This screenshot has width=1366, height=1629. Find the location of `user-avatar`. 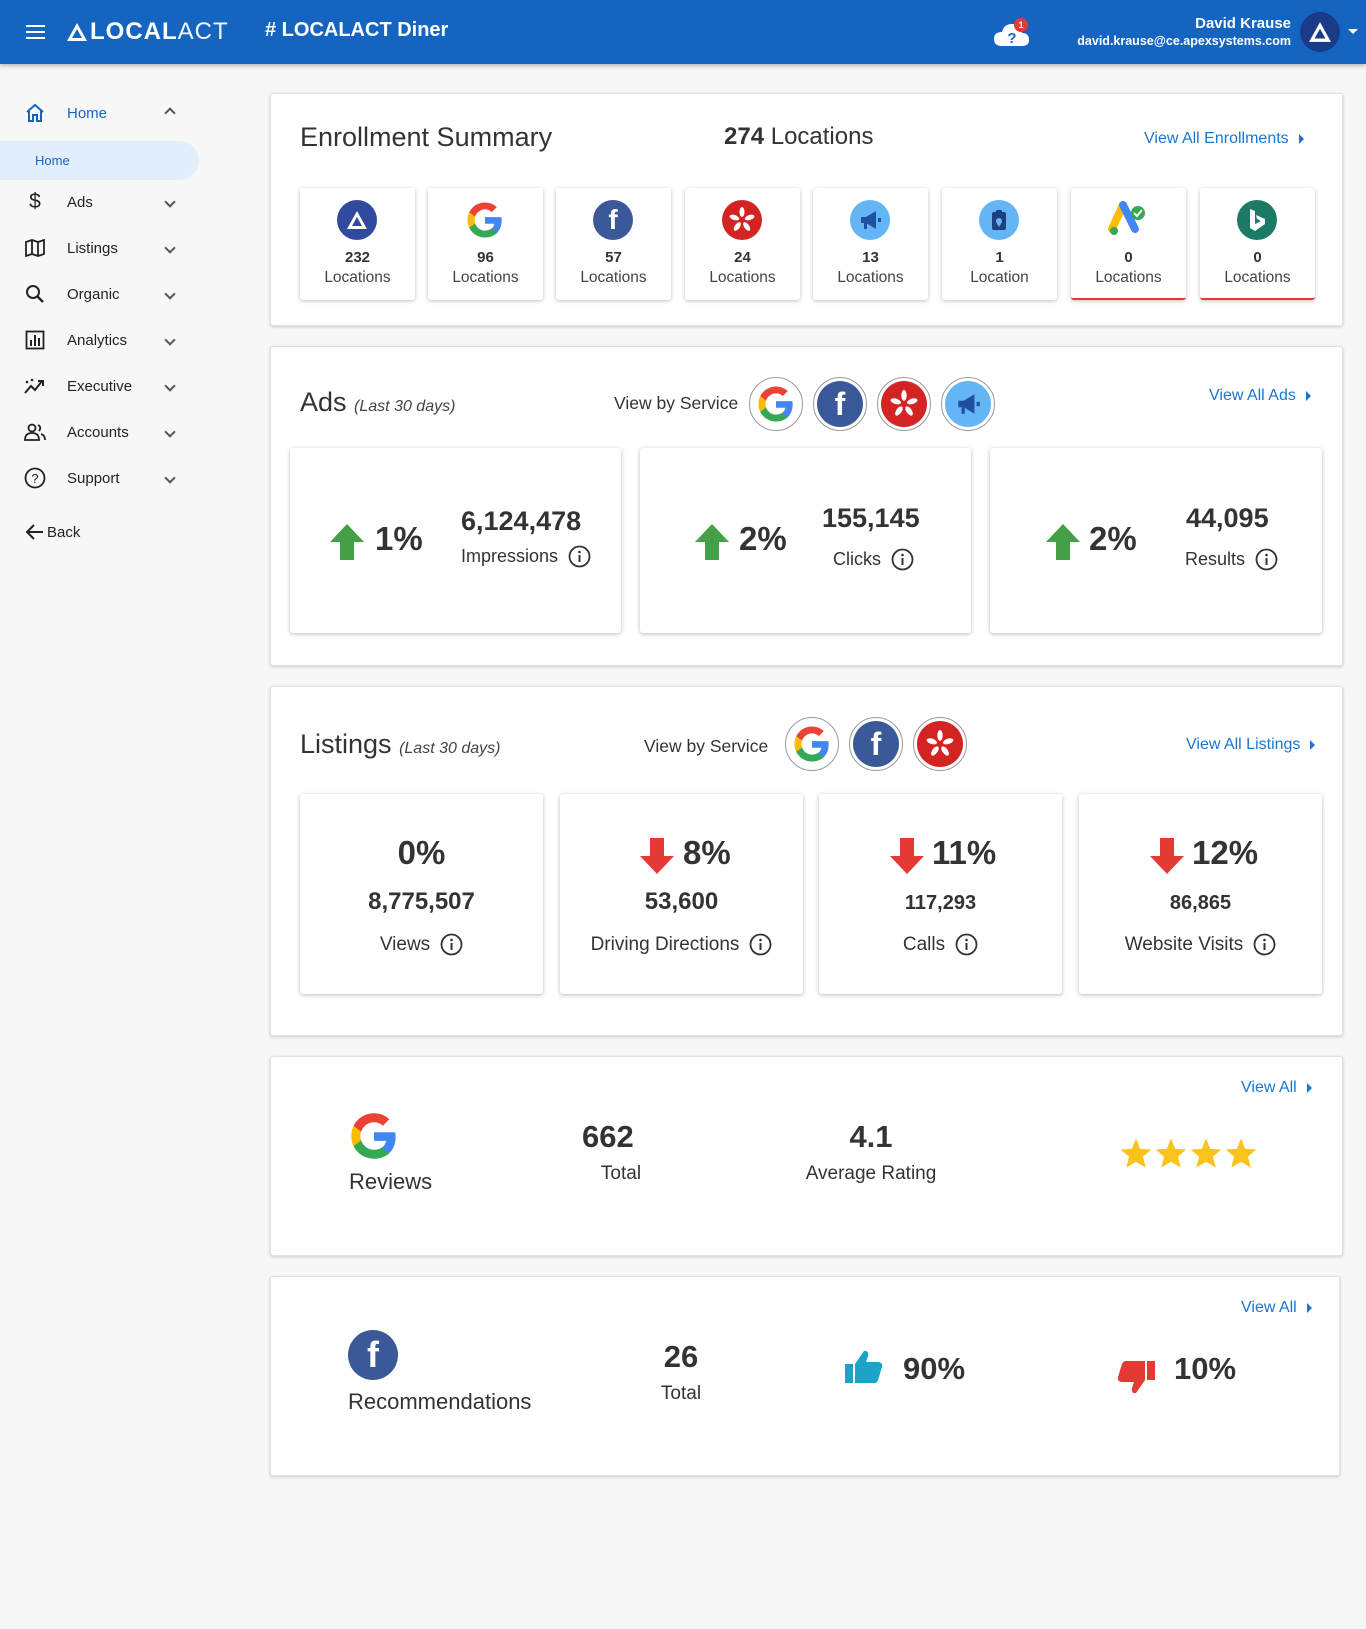

user-avatar is located at coordinates (1320, 32).